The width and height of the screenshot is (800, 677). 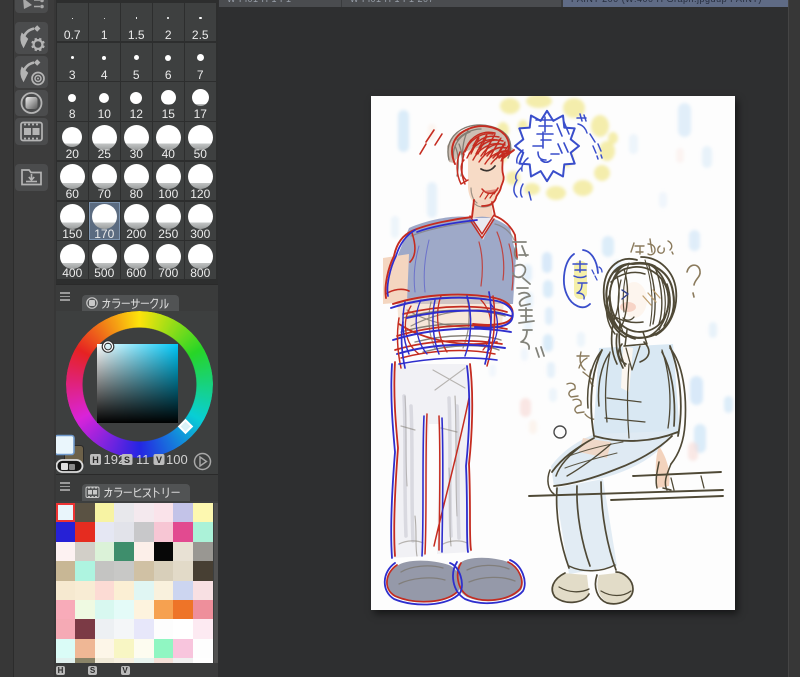 I want to click on svg-text: S, so click(x=127, y=460).